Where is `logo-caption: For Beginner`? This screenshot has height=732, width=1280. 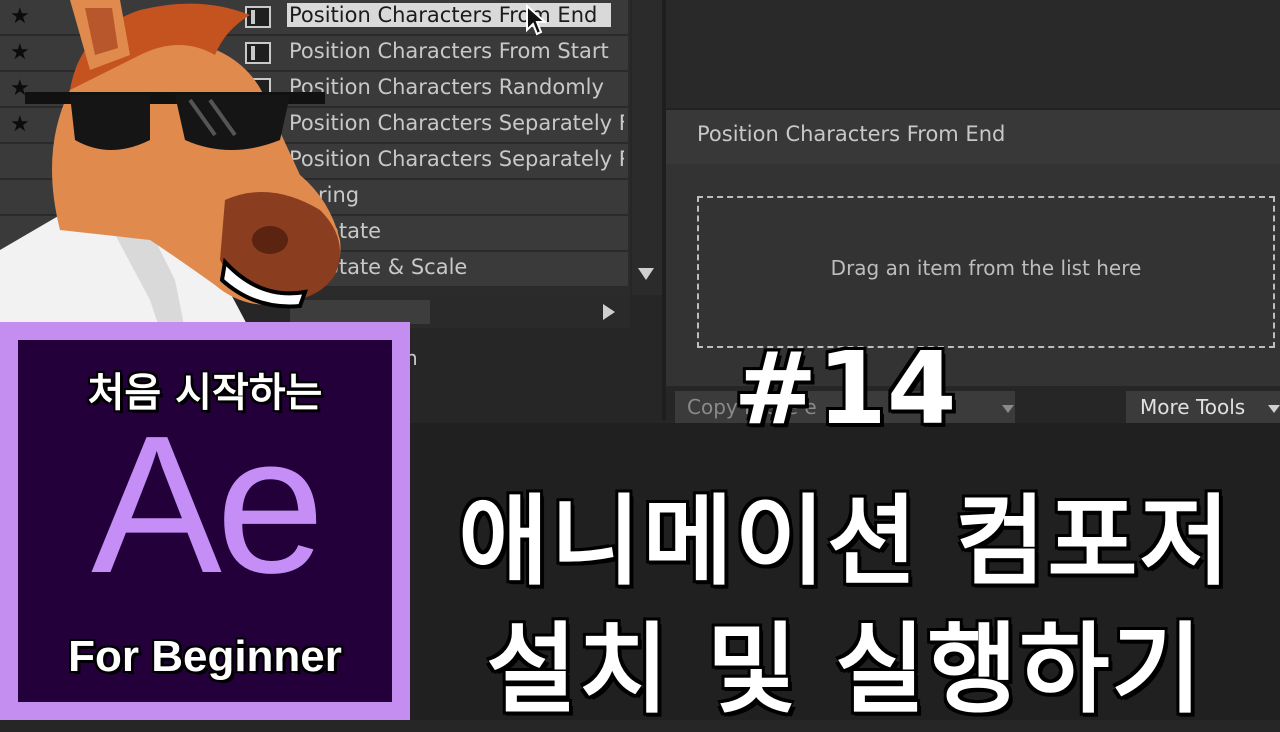
logo-caption: For Beginner is located at coordinates (205, 656).